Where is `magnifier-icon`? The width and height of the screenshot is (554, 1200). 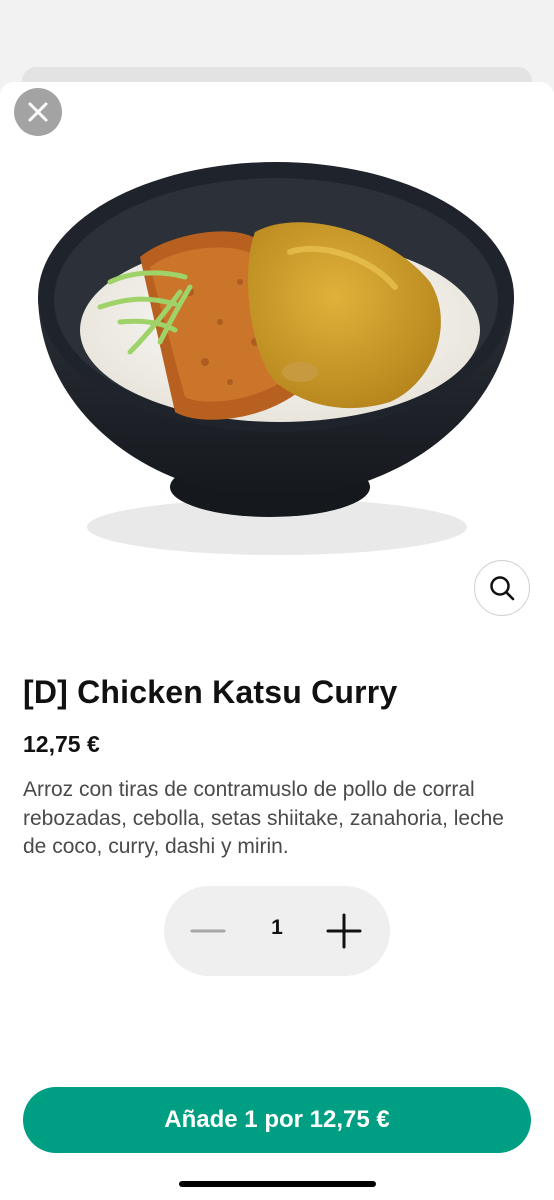
magnifier-icon is located at coordinates (502, 588).